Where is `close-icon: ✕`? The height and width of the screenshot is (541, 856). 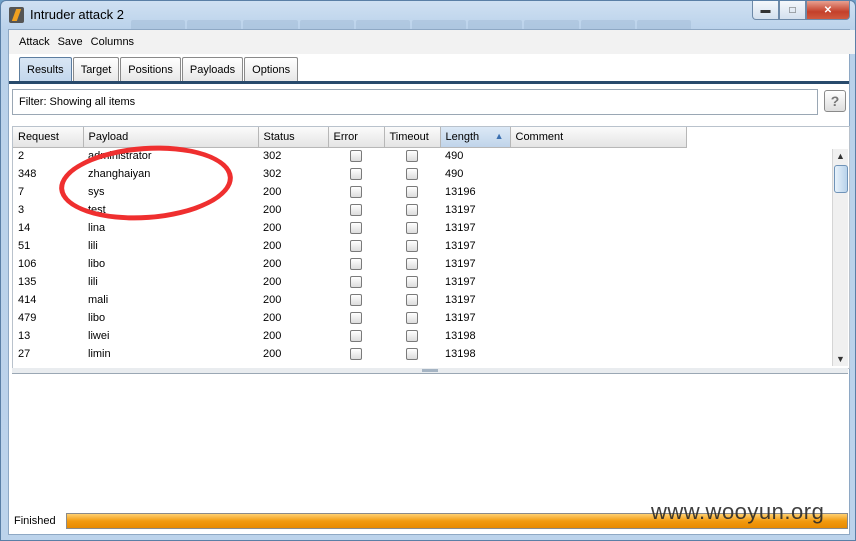 close-icon: ✕ is located at coordinates (828, 10).